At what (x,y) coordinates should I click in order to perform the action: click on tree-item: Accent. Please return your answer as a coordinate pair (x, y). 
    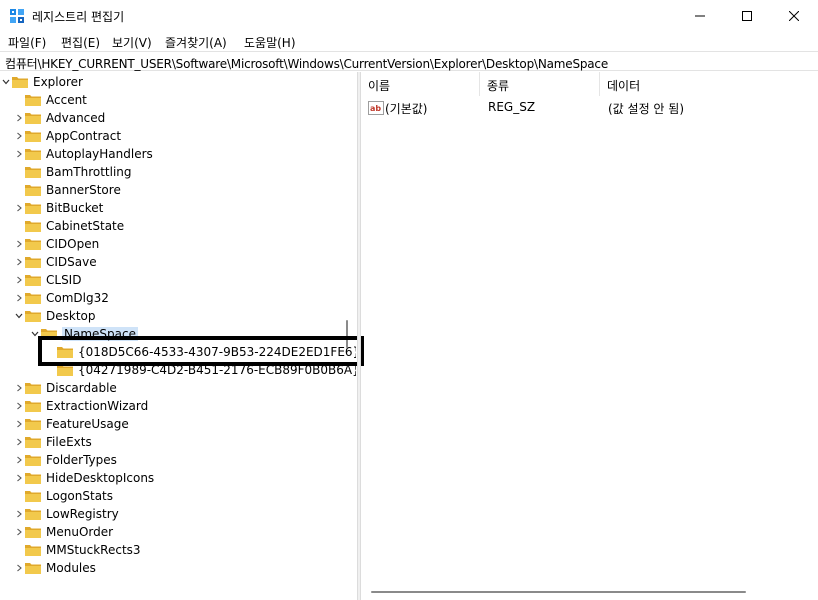
    Looking at the image, I should click on (50, 100).